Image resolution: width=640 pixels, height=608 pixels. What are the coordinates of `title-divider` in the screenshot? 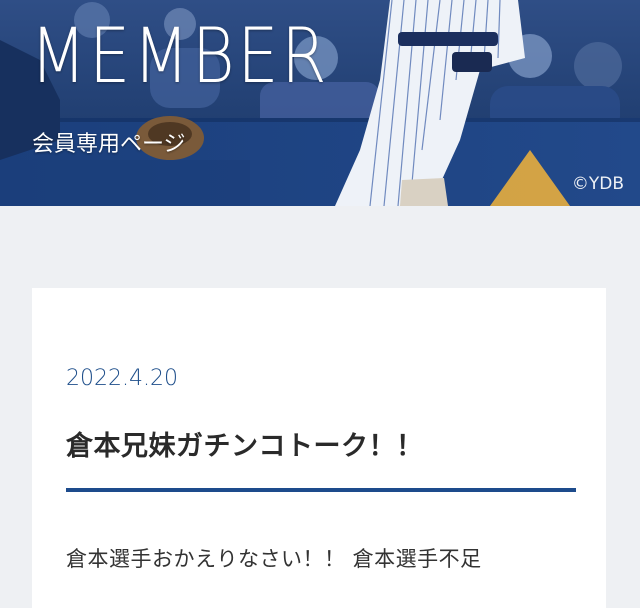 It's located at (321, 490).